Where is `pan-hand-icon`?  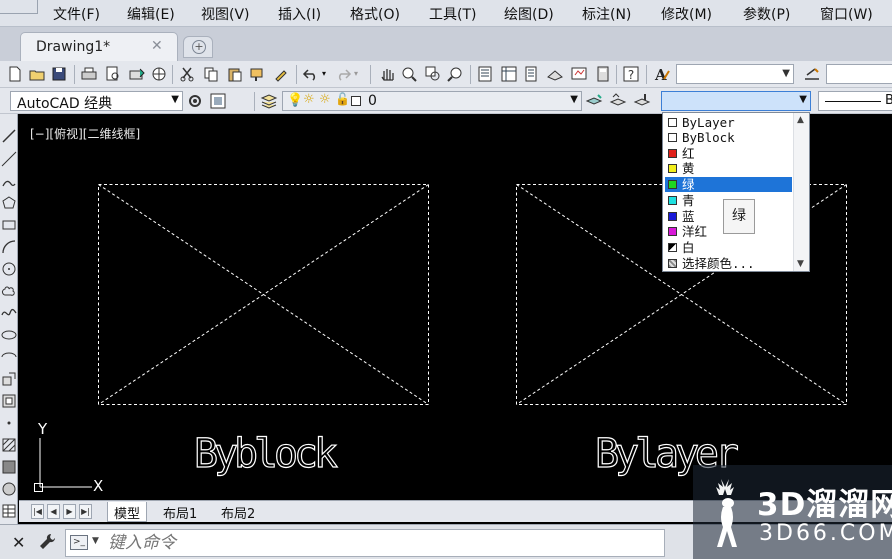
pan-hand-icon is located at coordinates (387, 74).